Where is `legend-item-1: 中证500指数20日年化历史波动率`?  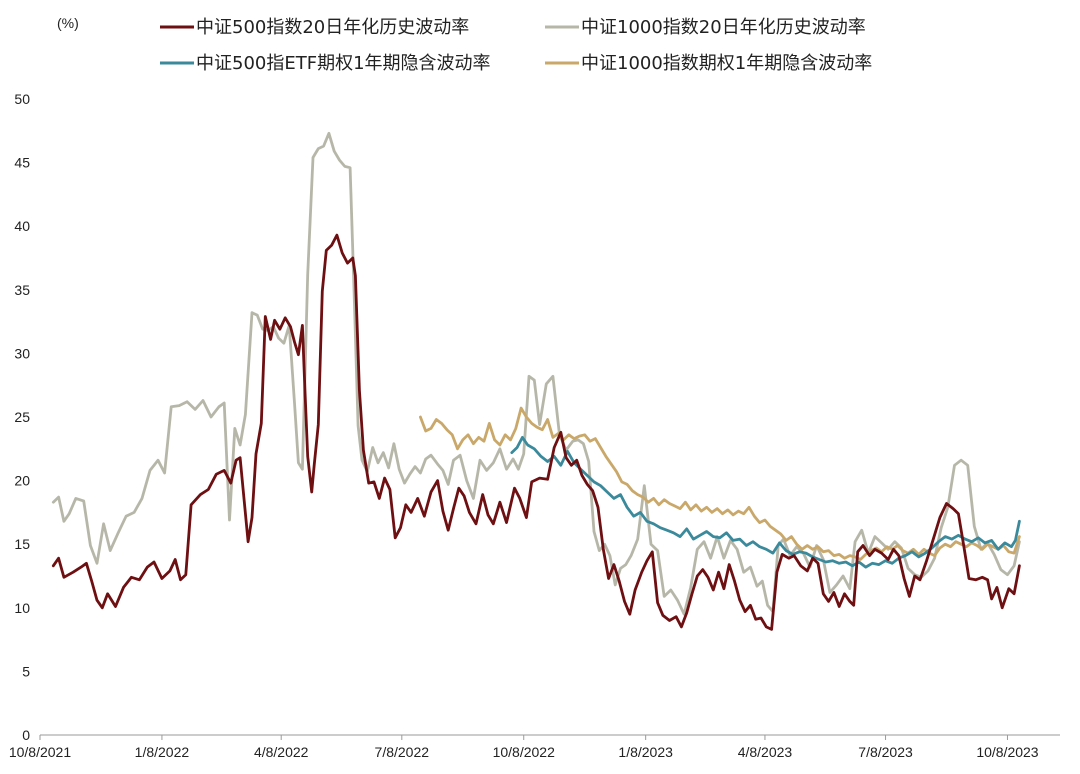
legend-item-1: 中证500指数20日年化历史波动率 is located at coordinates (314, 27).